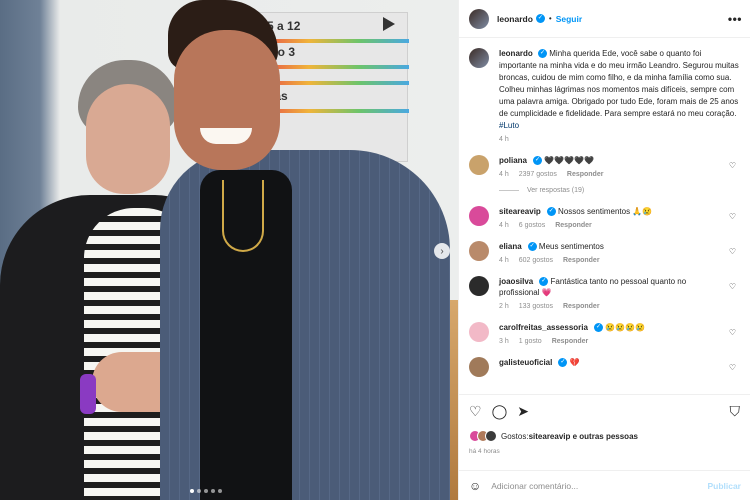 This screenshot has width=750, height=500. I want to click on comment-likes: 2397 gostos, so click(538, 174).